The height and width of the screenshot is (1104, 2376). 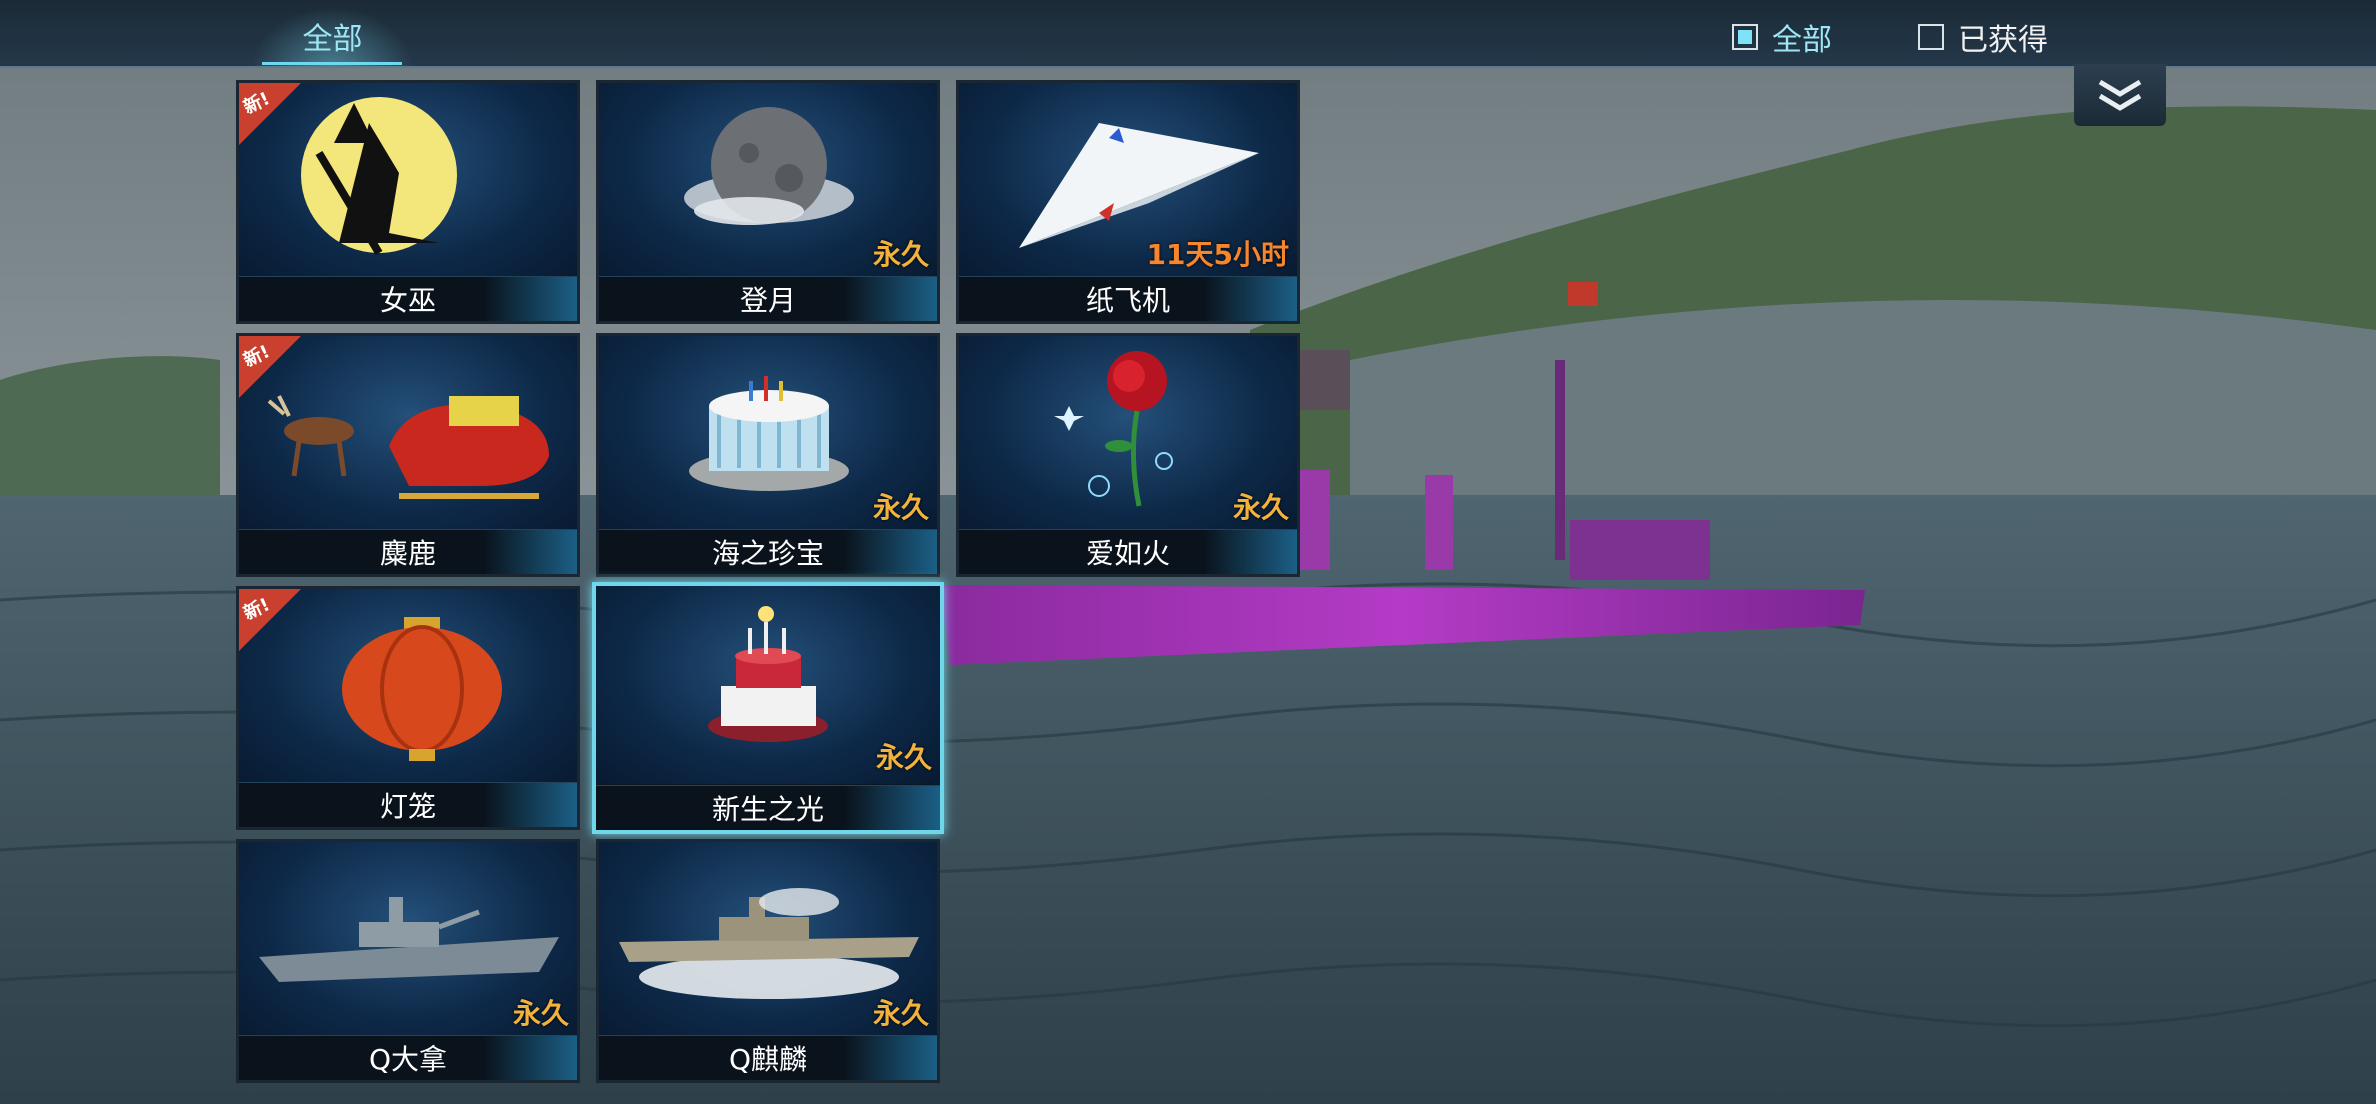 I want to click on item-card-moon: 永久 登月, so click(x=768, y=202).